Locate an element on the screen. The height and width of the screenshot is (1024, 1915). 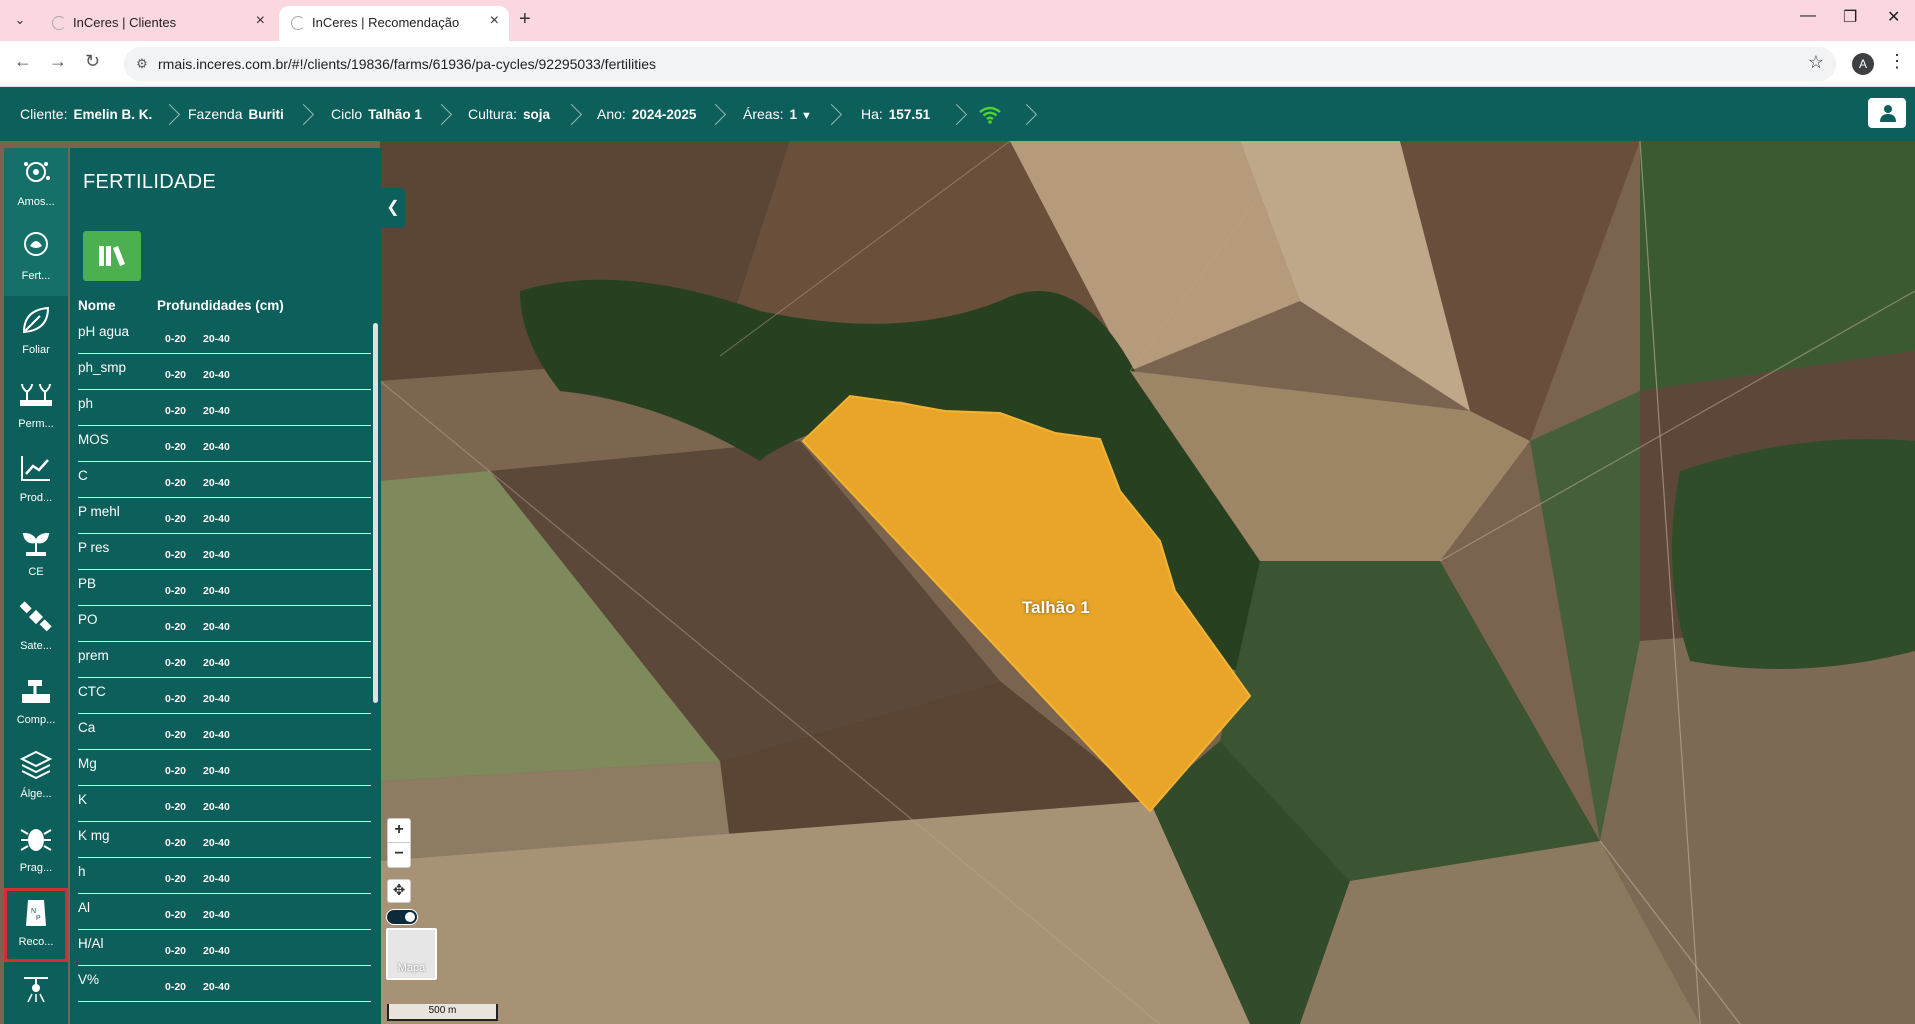
fertility-row: V% 0-20 20-40 is located at coordinates (224, 984).